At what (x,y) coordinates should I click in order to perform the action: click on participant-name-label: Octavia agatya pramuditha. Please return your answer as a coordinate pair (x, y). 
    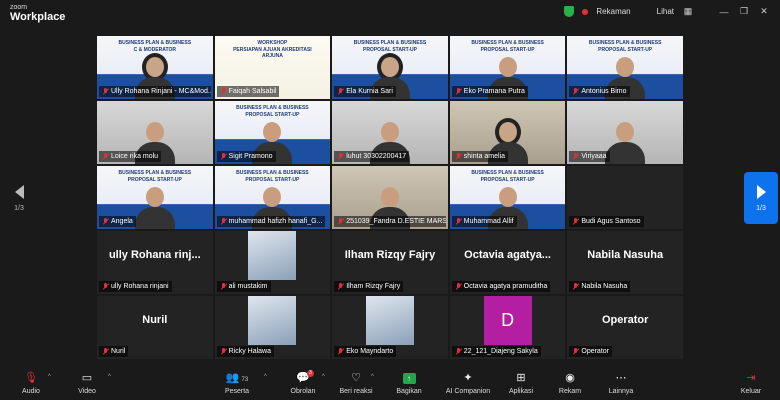
    Looking at the image, I should click on (501, 286).